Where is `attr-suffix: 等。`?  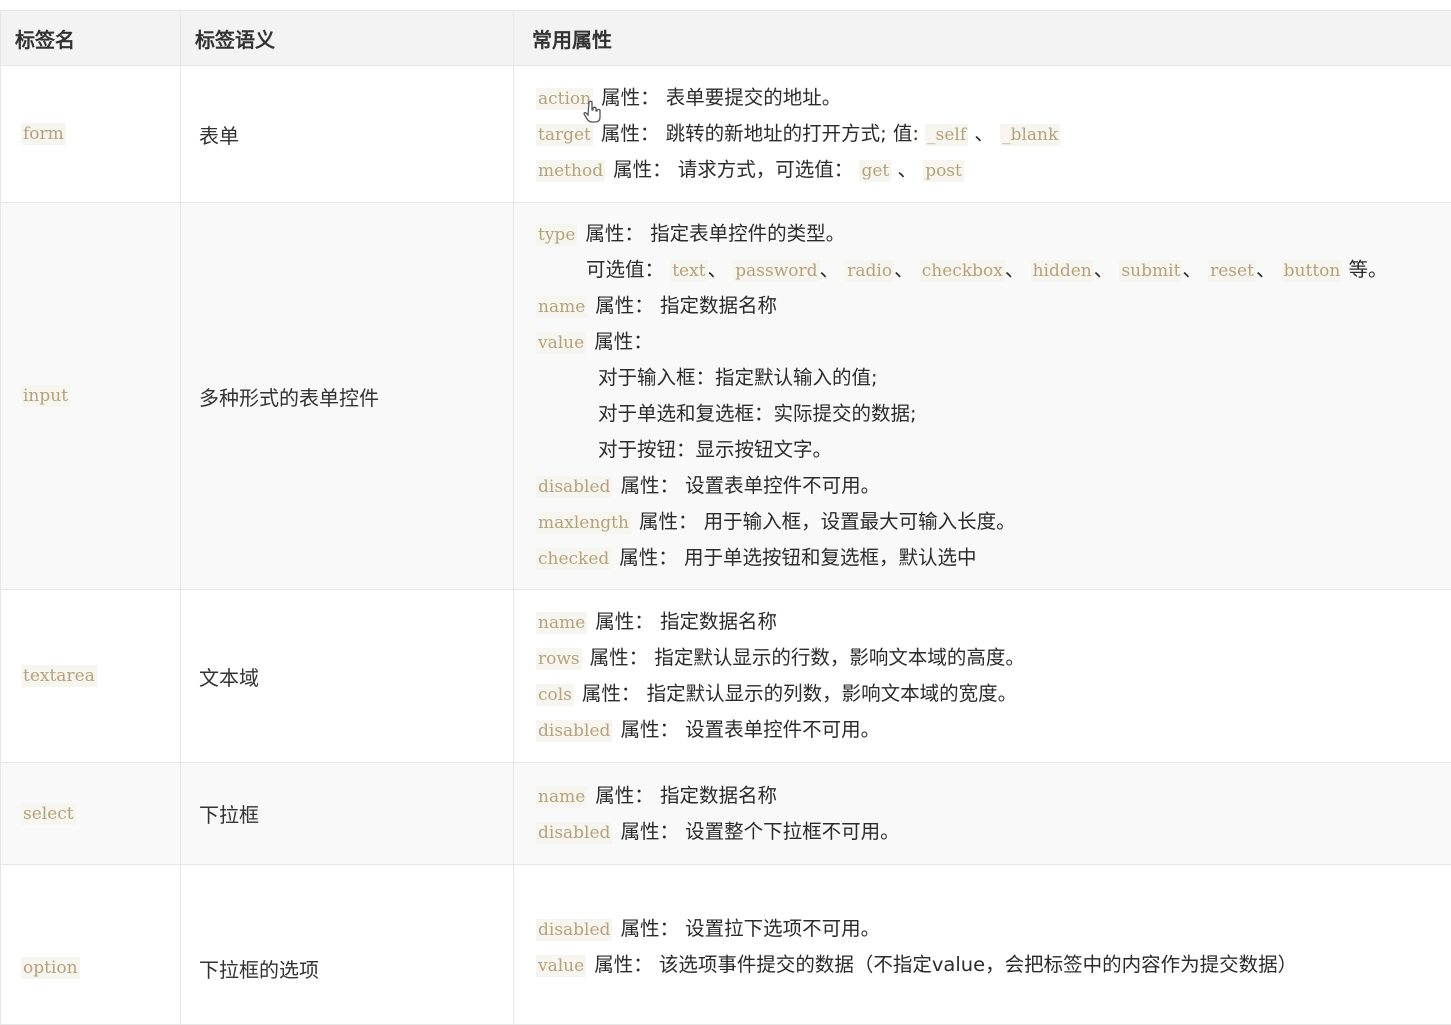
attr-suffix: 等。 is located at coordinates (1368, 269).